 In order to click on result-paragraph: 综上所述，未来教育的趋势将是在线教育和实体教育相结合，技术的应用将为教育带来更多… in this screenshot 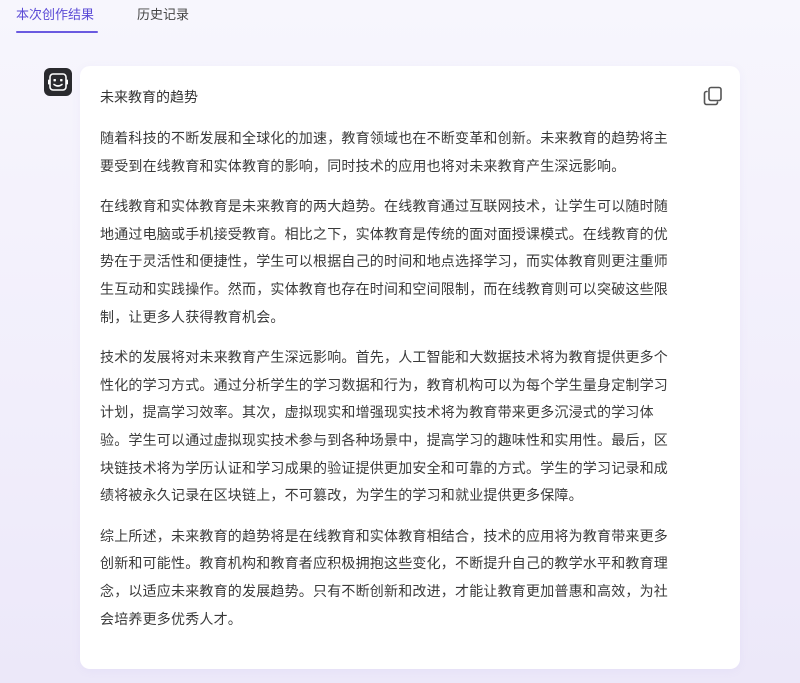, I will do `click(384, 578)`.